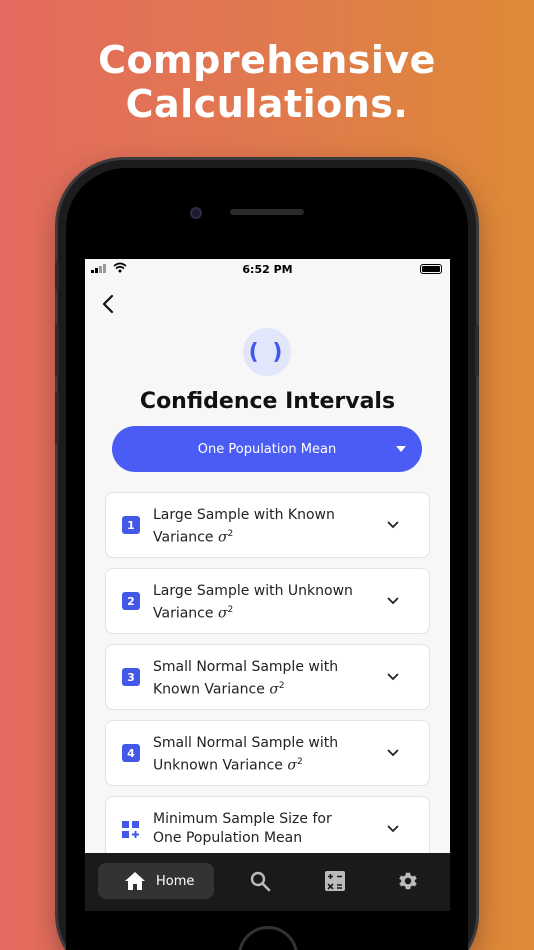 The height and width of the screenshot is (950, 534). What do you see at coordinates (431, 269) in the screenshot?
I see `battery-icon` at bounding box center [431, 269].